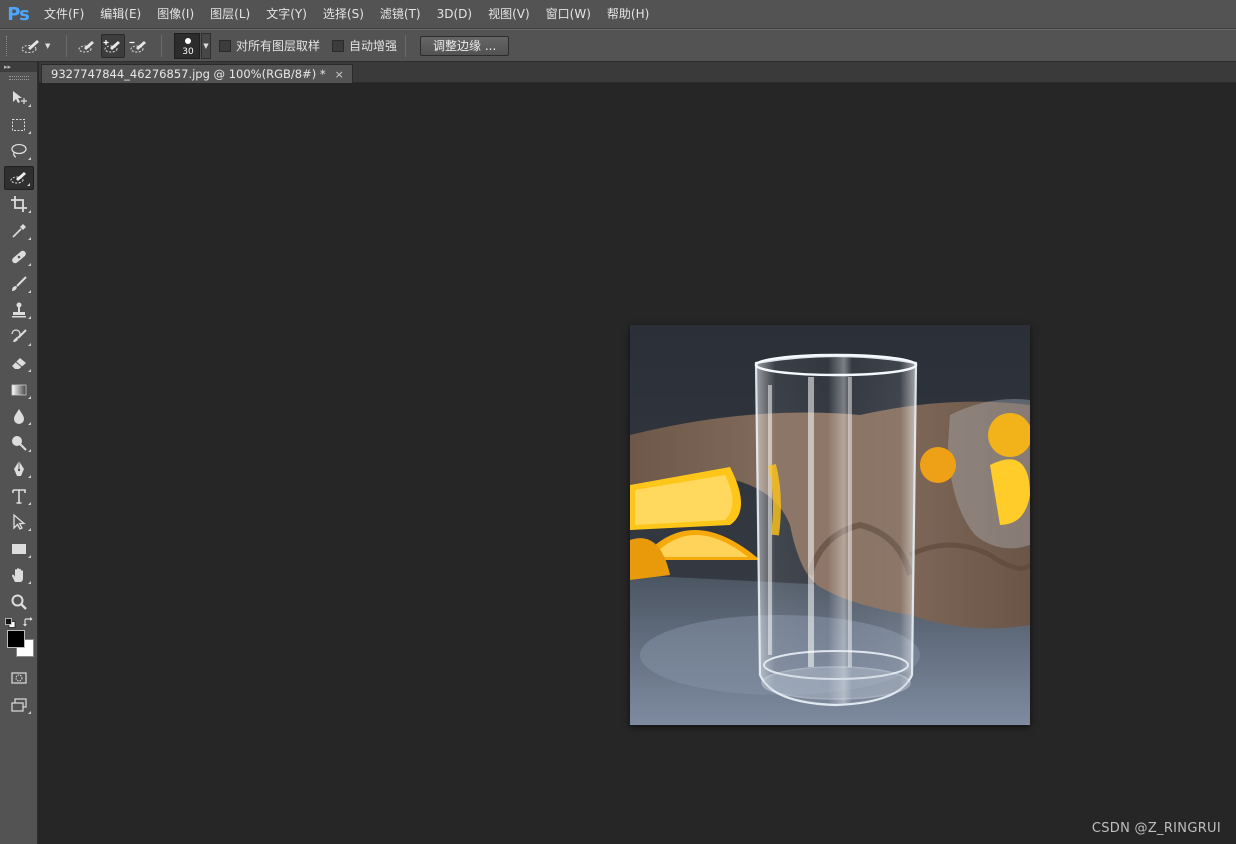  I want to click on crop-icon, so click(18, 204).